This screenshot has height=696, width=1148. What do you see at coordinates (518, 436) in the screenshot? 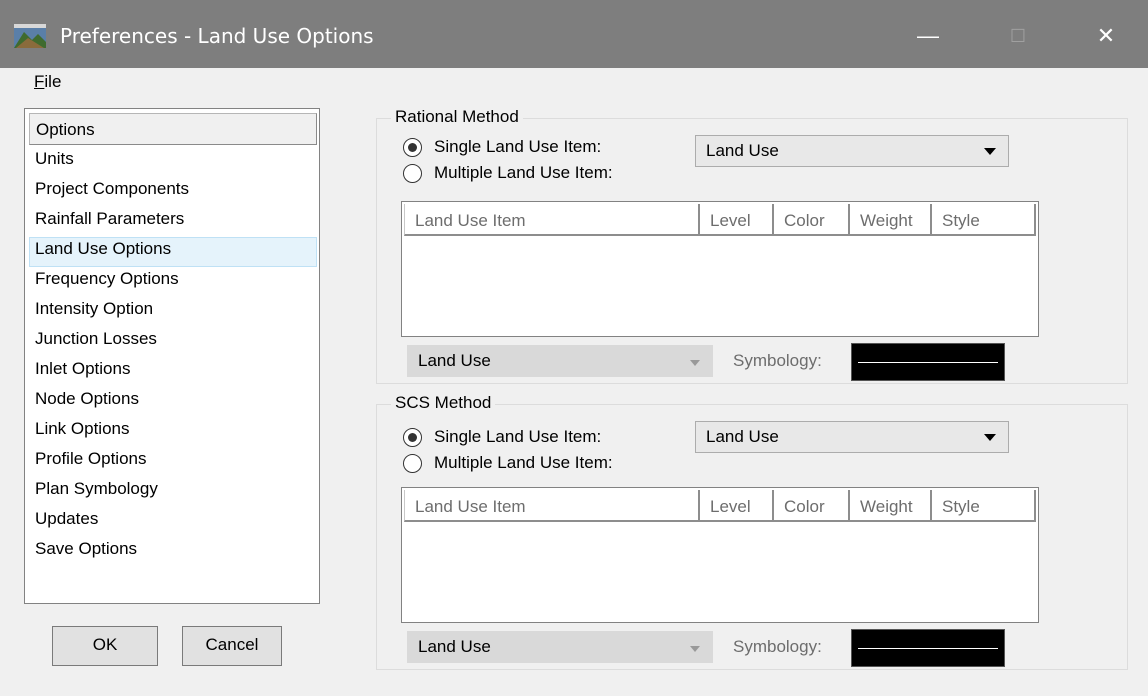
I see `scs-single-label: Single Land Use Item:` at bounding box center [518, 436].